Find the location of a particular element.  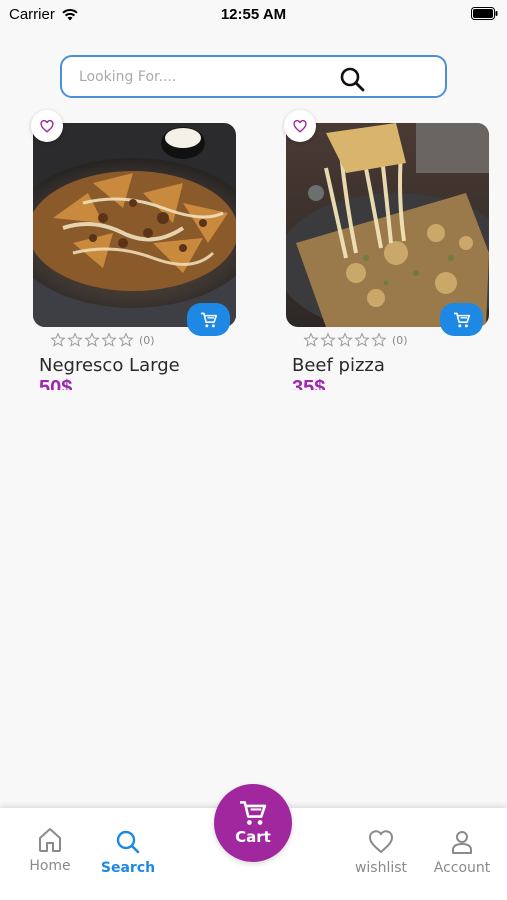

nav-label-search: Search is located at coordinates (128, 868).